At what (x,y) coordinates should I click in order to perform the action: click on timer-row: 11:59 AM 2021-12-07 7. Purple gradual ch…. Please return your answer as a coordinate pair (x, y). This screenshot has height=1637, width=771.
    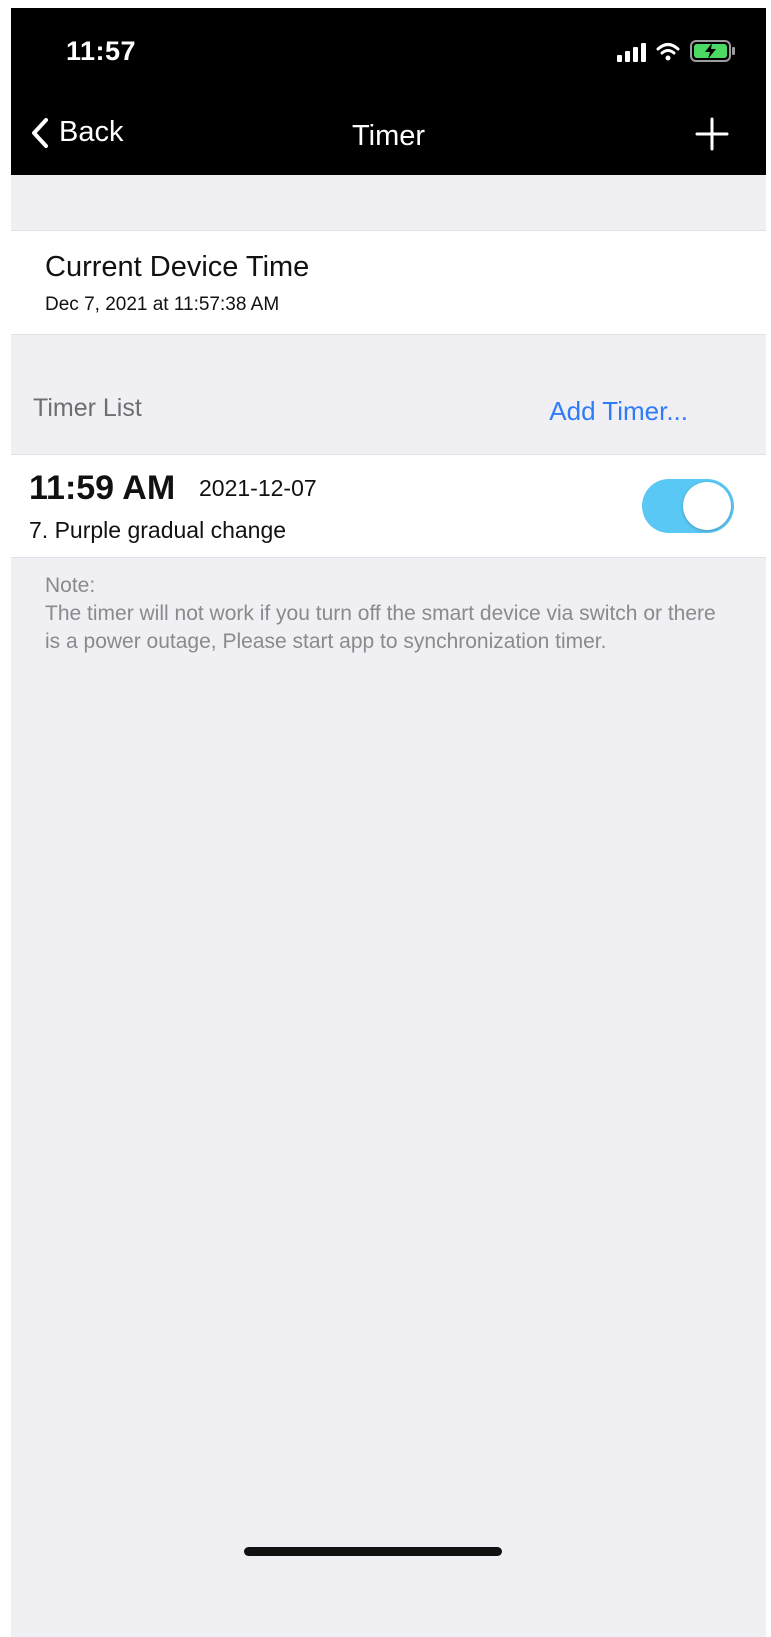
    Looking at the image, I should click on (388, 506).